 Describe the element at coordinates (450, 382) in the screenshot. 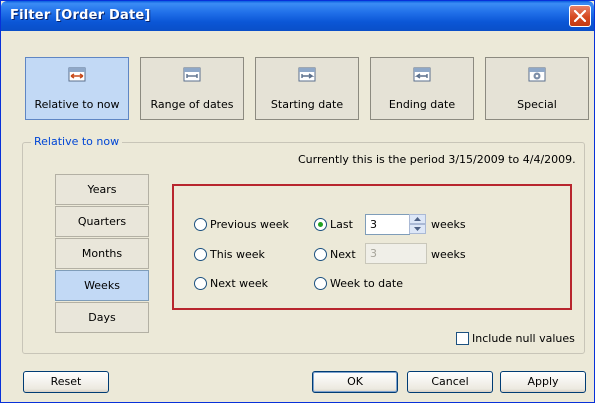

I see `cancel-button: Cancel` at that location.